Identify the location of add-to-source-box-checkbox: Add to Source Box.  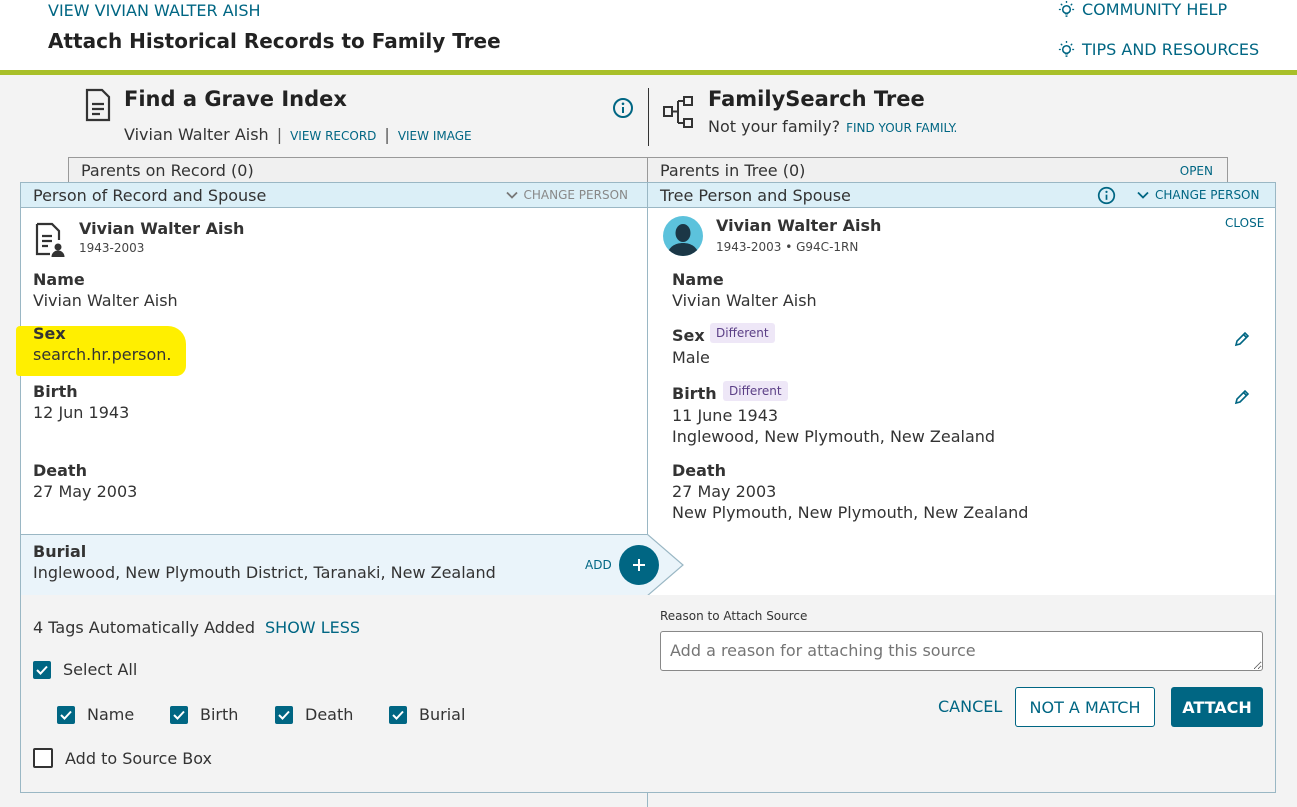
(122, 758).